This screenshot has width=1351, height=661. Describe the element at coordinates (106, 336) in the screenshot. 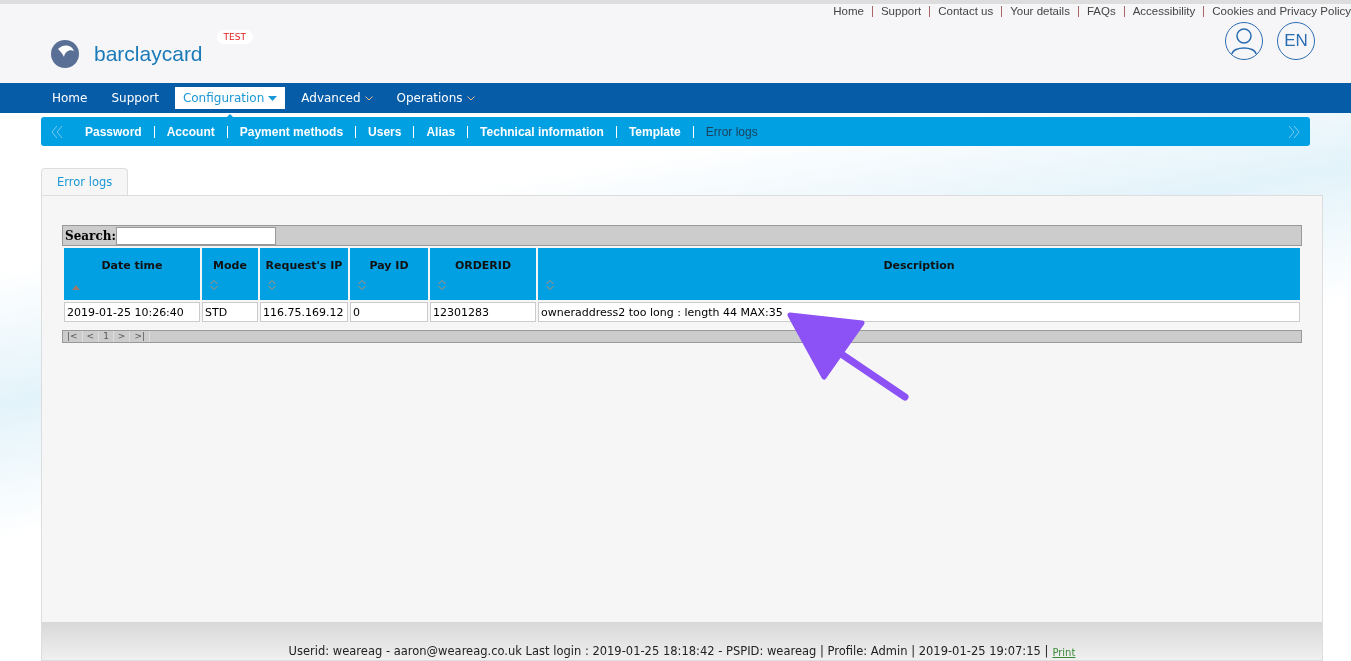

I see `pager-button: 1` at that location.